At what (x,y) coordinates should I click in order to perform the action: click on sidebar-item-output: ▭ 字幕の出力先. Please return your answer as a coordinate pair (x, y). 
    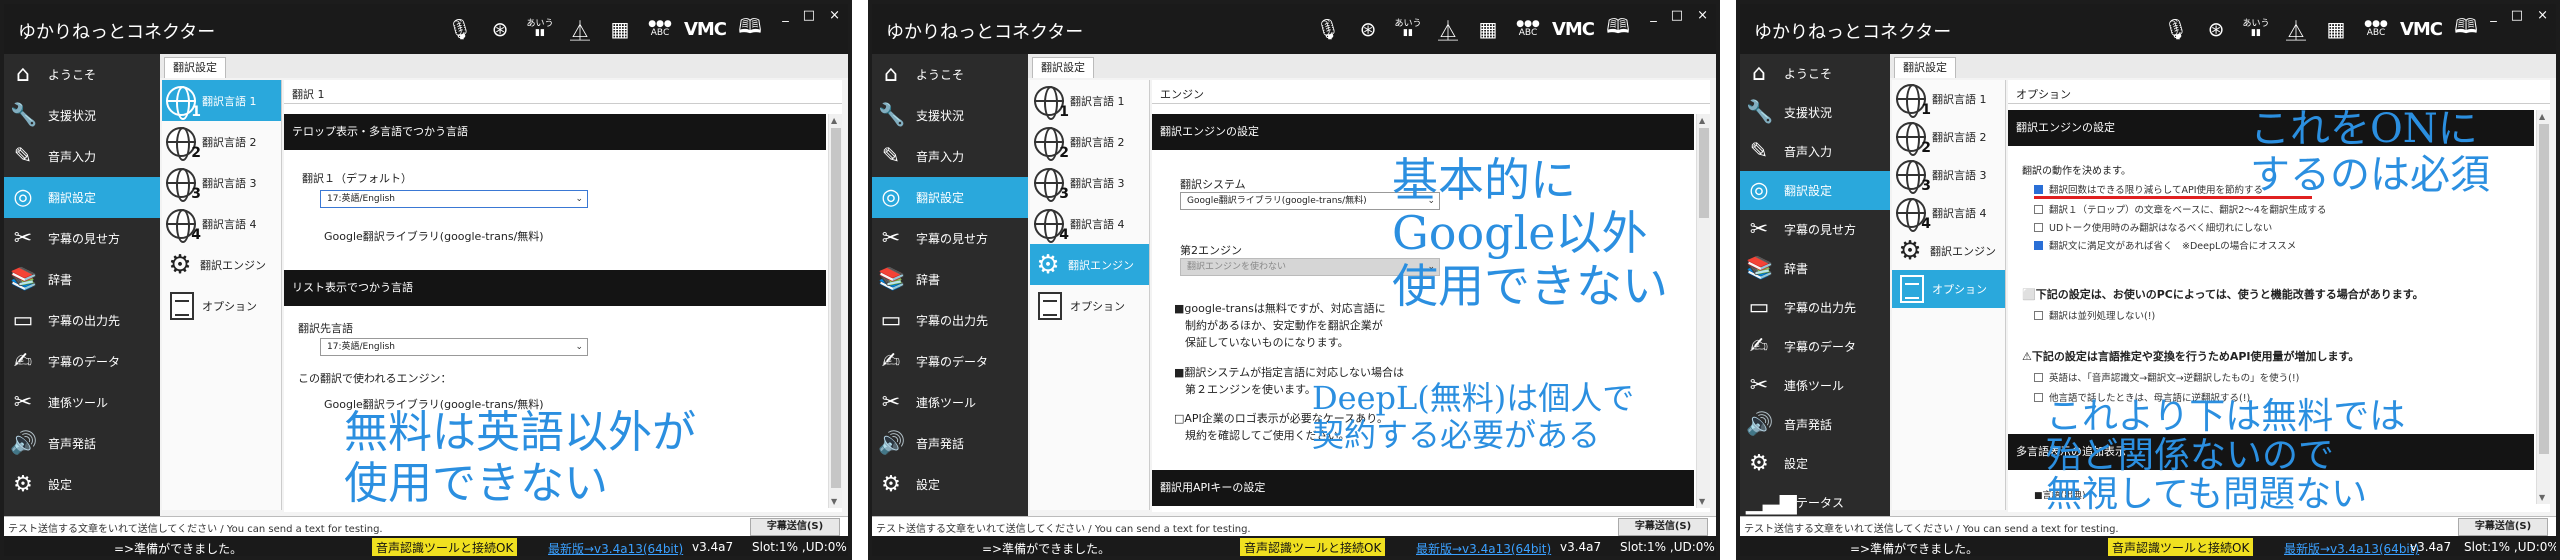
    Looking at the image, I should click on (82, 320).